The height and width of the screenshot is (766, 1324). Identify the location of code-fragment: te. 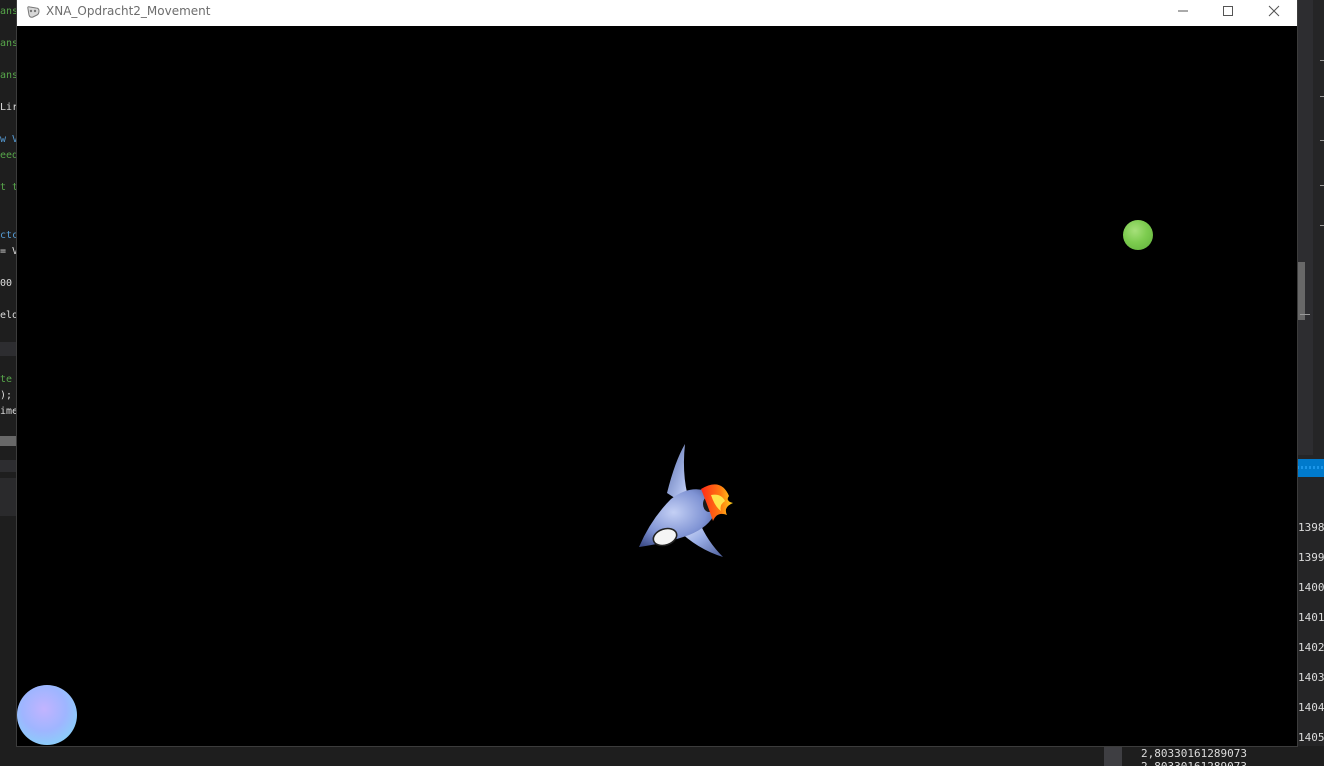
(6, 379).